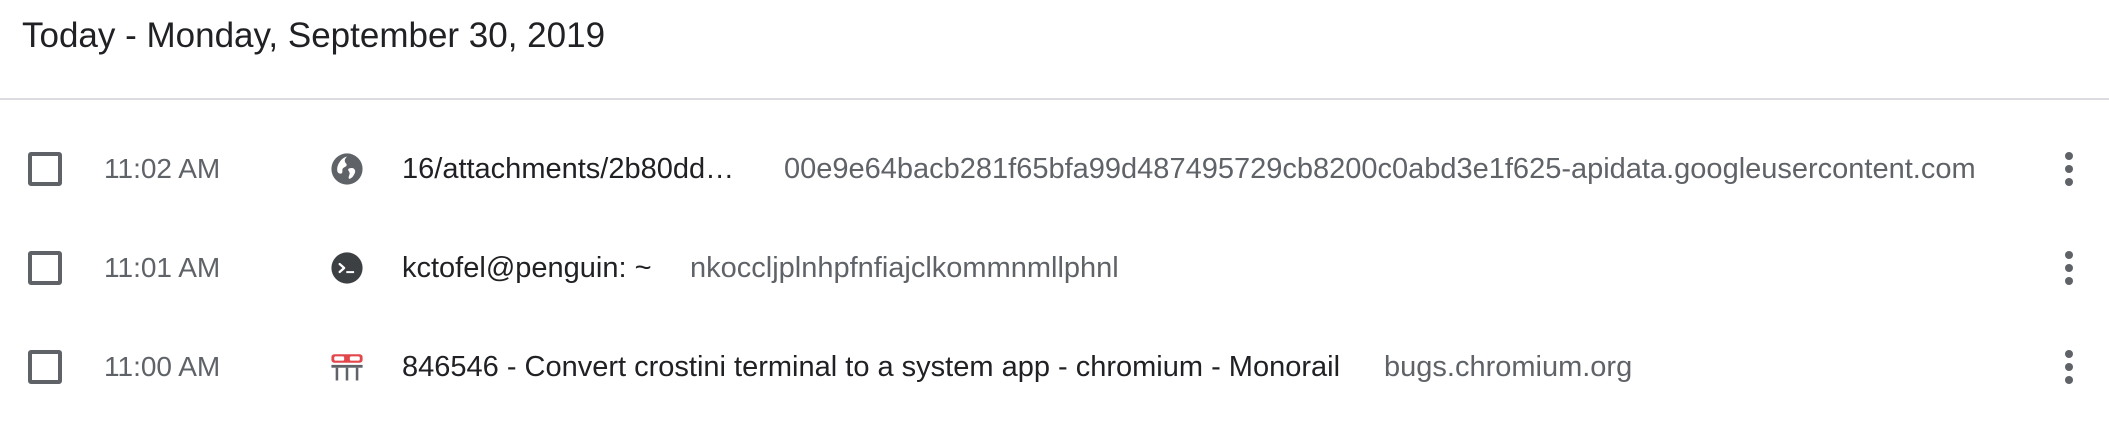 The height and width of the screenshot is (422, 2109). What do you see at coordinates (527, 268) in the screenshot?
I see `entry-title-link: kctofel@penguin: ~` at bounding box center [527, 268].